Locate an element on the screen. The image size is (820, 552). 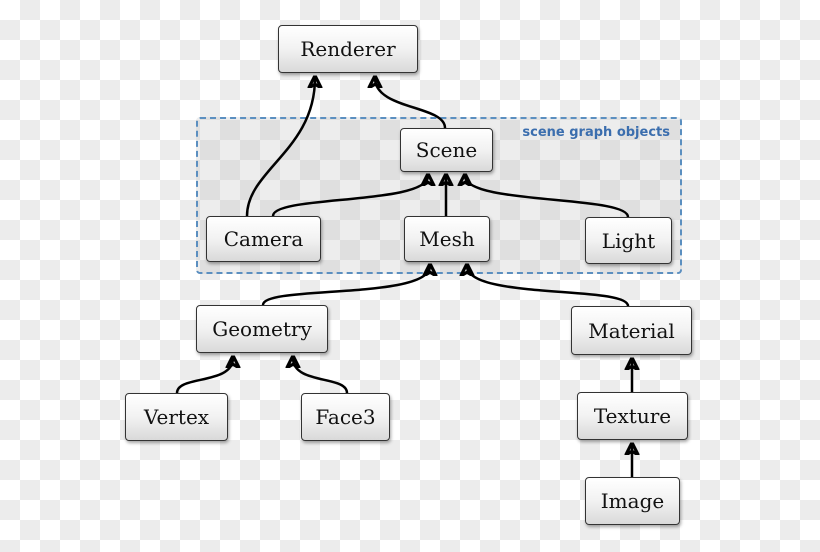
node-vertex: Vertex is located at coordinates (176, 417).